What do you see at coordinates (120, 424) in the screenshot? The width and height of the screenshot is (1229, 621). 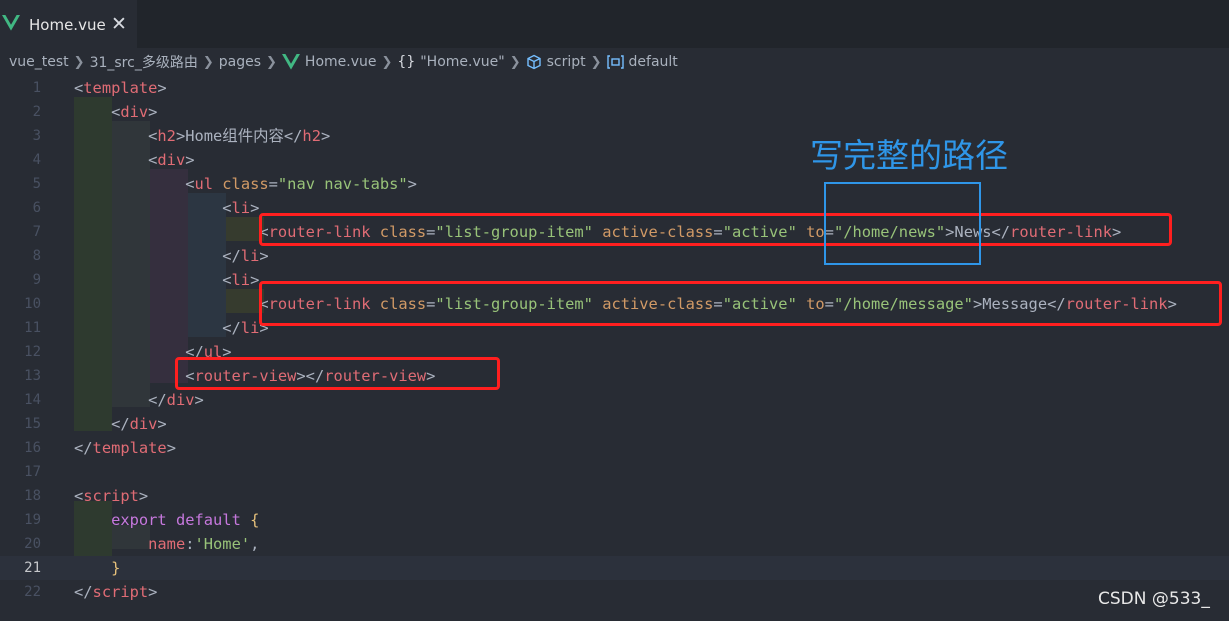 I see `code-text: </div>` at bounding box center [120, 424].